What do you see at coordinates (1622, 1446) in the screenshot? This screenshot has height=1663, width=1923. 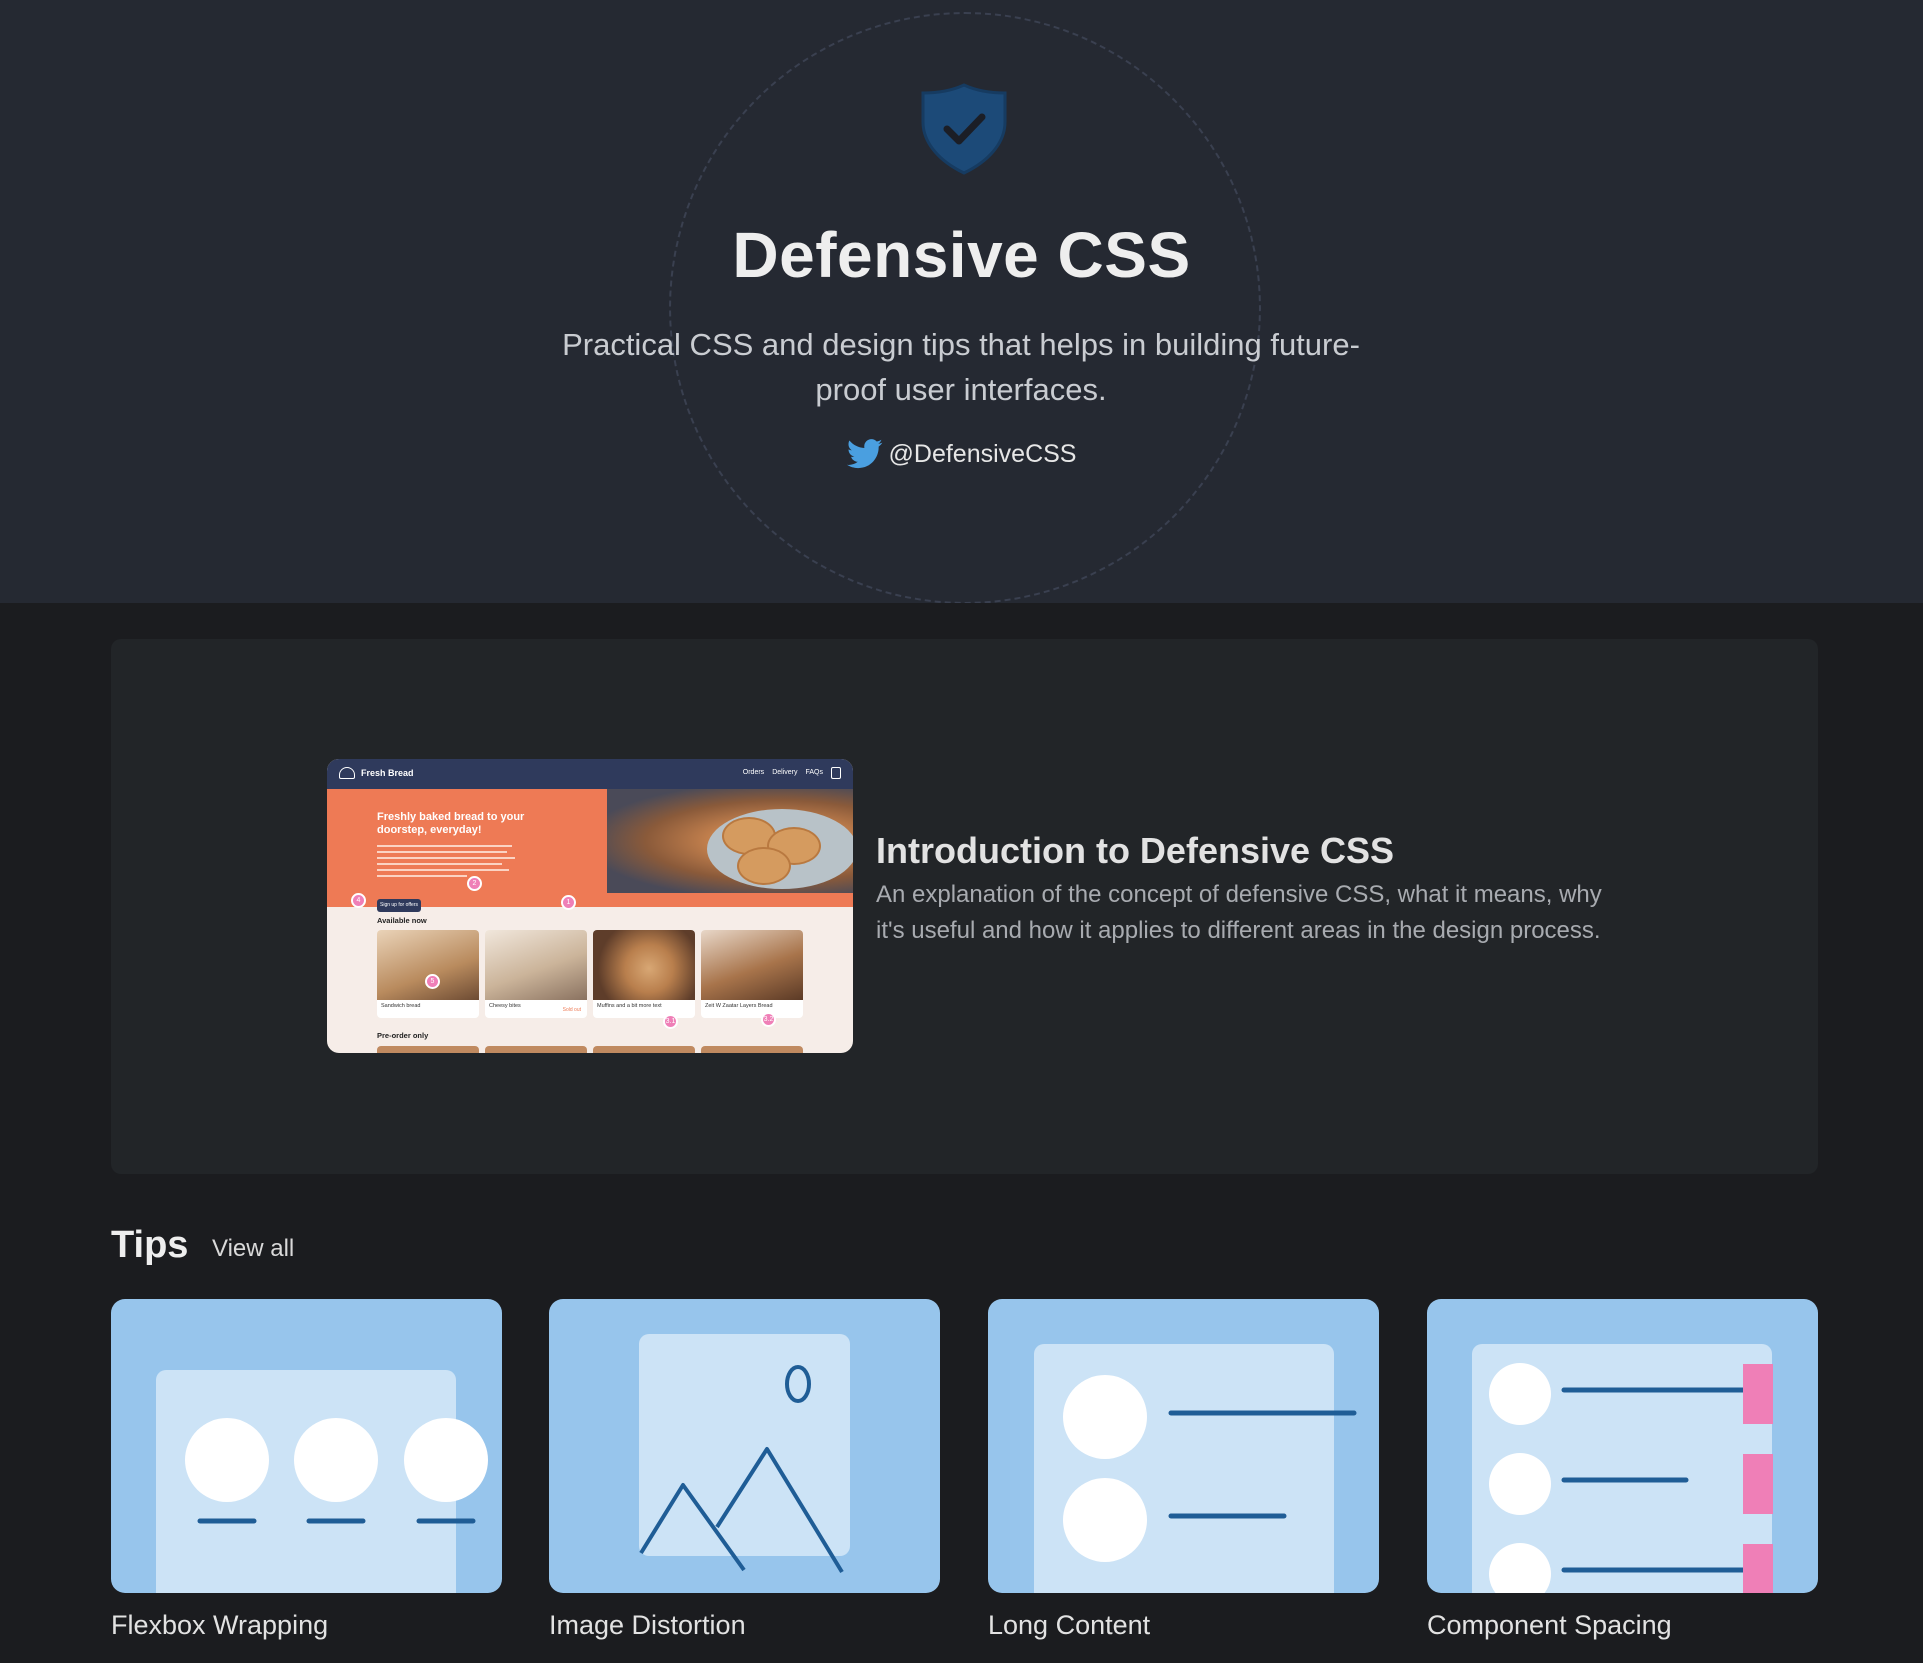 I see `component-spacing-illustration` at bounding box center [1622, 1446].